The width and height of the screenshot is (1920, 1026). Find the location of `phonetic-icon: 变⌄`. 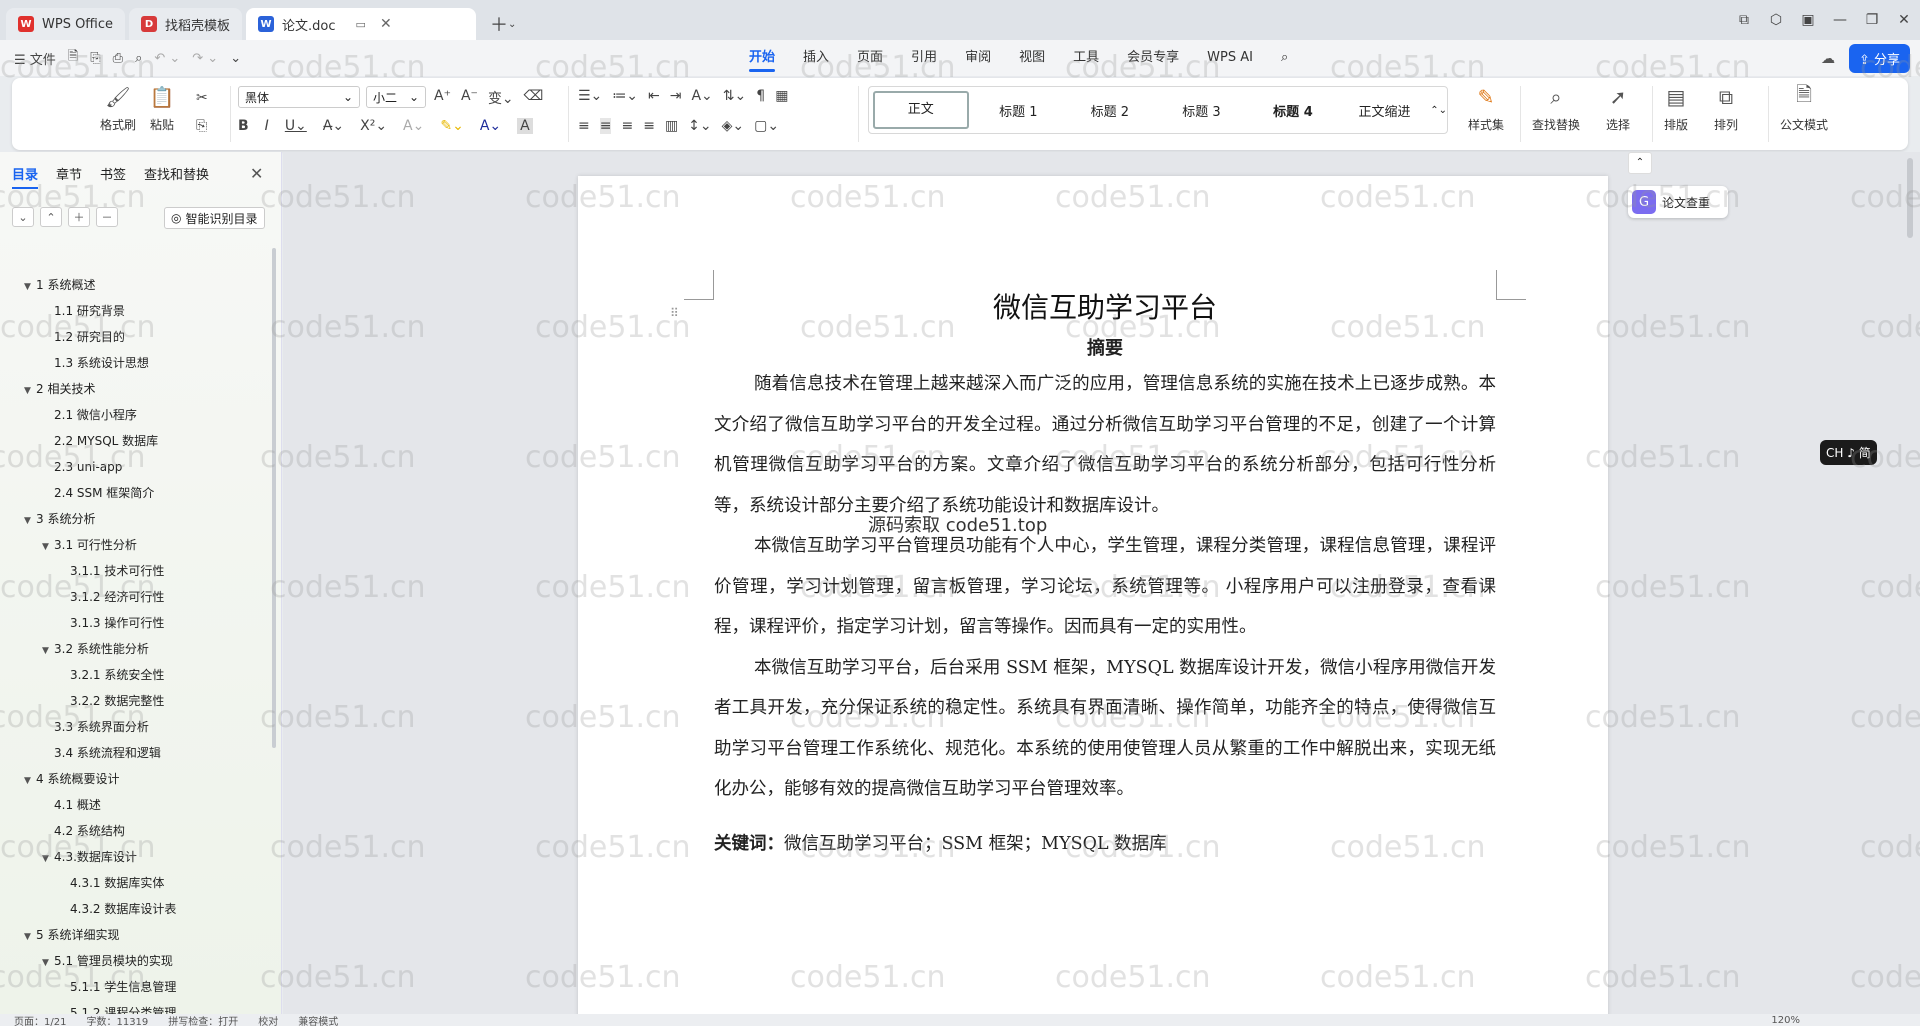

phonetic-icon: 变⌄ is located at coordinates (501, 98).